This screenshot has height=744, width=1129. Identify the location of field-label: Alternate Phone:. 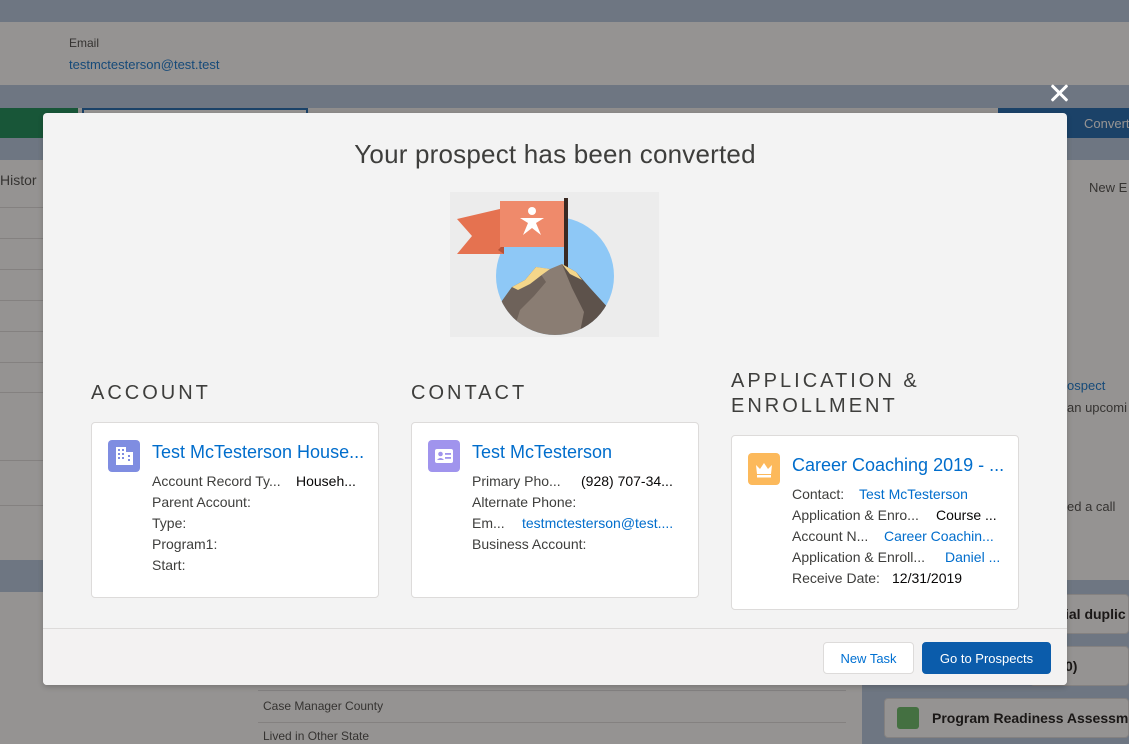
(524, 502).